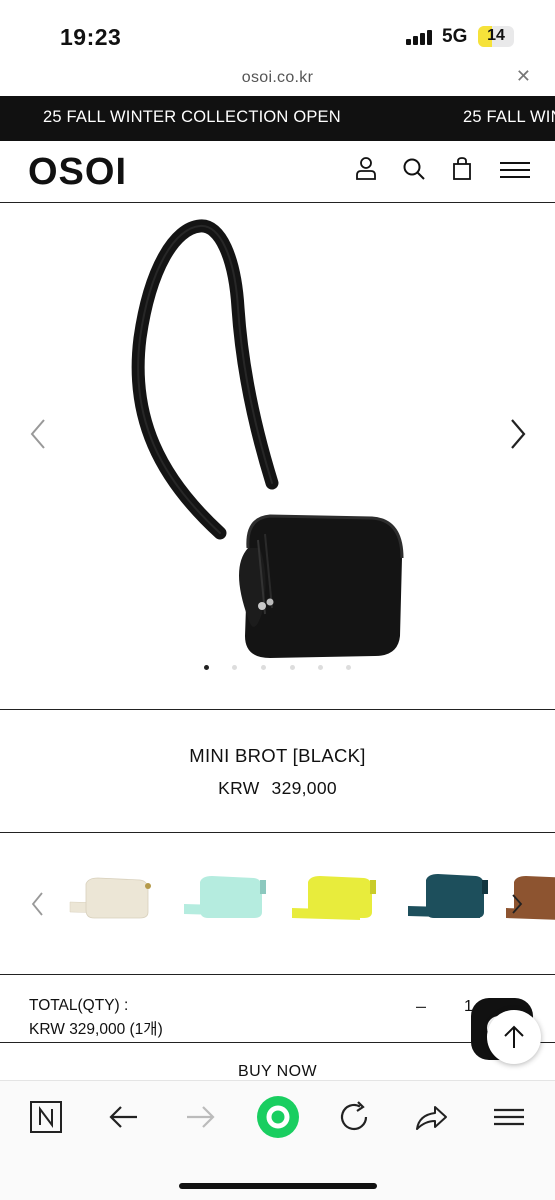  I want to click on price-currency: KRW, so click(239, 788).